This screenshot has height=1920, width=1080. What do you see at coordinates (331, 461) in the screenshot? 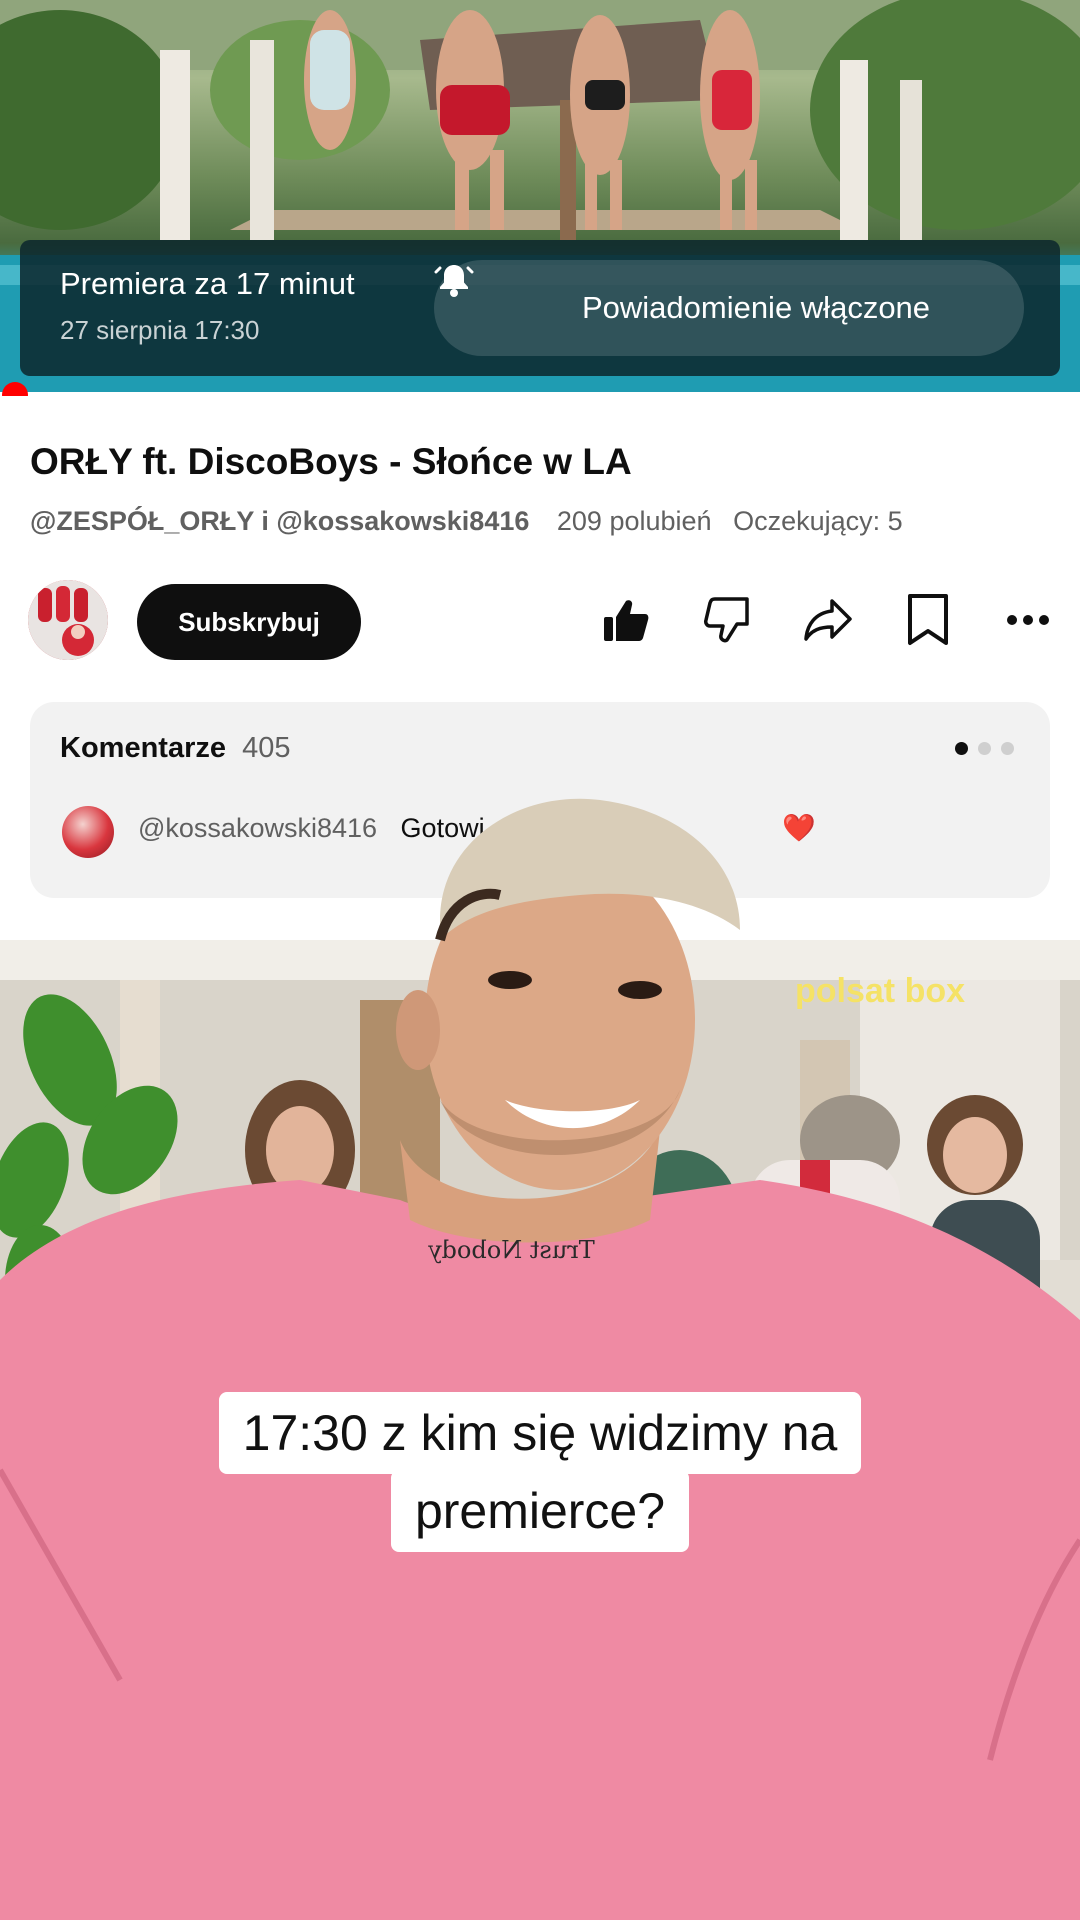
I see `video-title: ORŁY ft. DiscoBoys - Słońce w LA` at bounding box center [331, 461].